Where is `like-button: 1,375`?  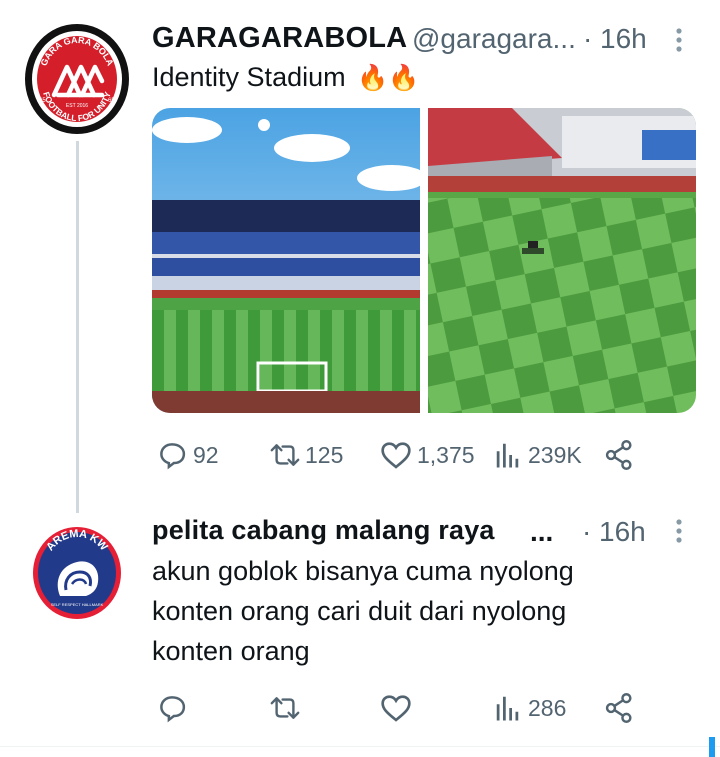 like-button: 1,375 is located at coordinates (427, 455).